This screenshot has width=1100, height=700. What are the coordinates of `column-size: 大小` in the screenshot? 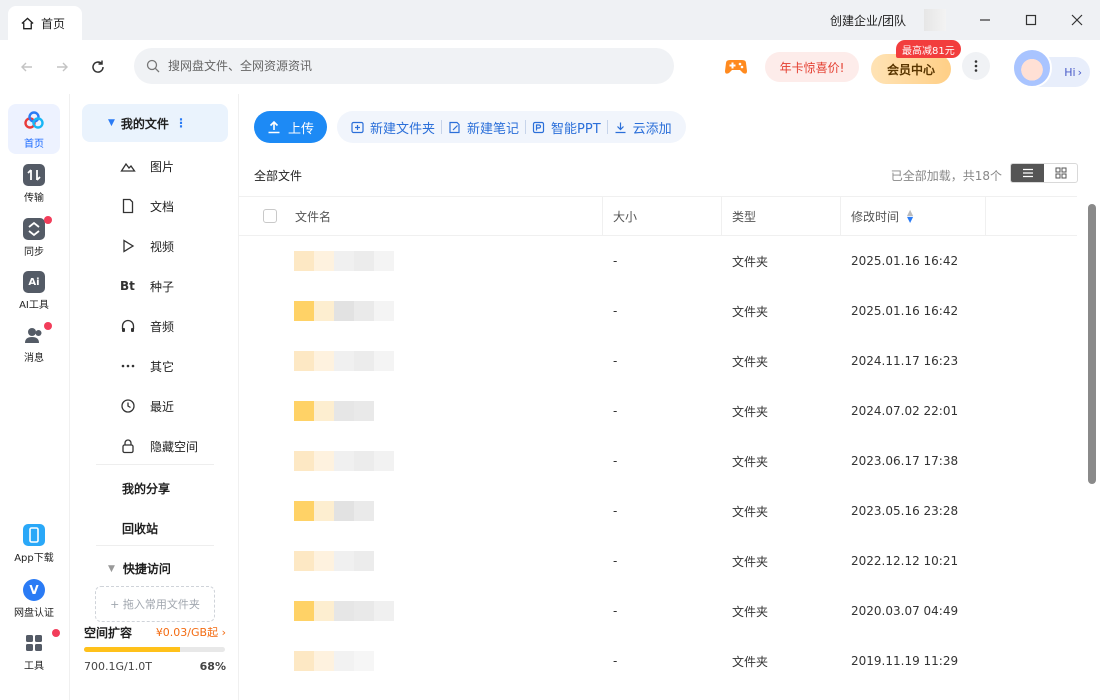 It's located at (662, 216).